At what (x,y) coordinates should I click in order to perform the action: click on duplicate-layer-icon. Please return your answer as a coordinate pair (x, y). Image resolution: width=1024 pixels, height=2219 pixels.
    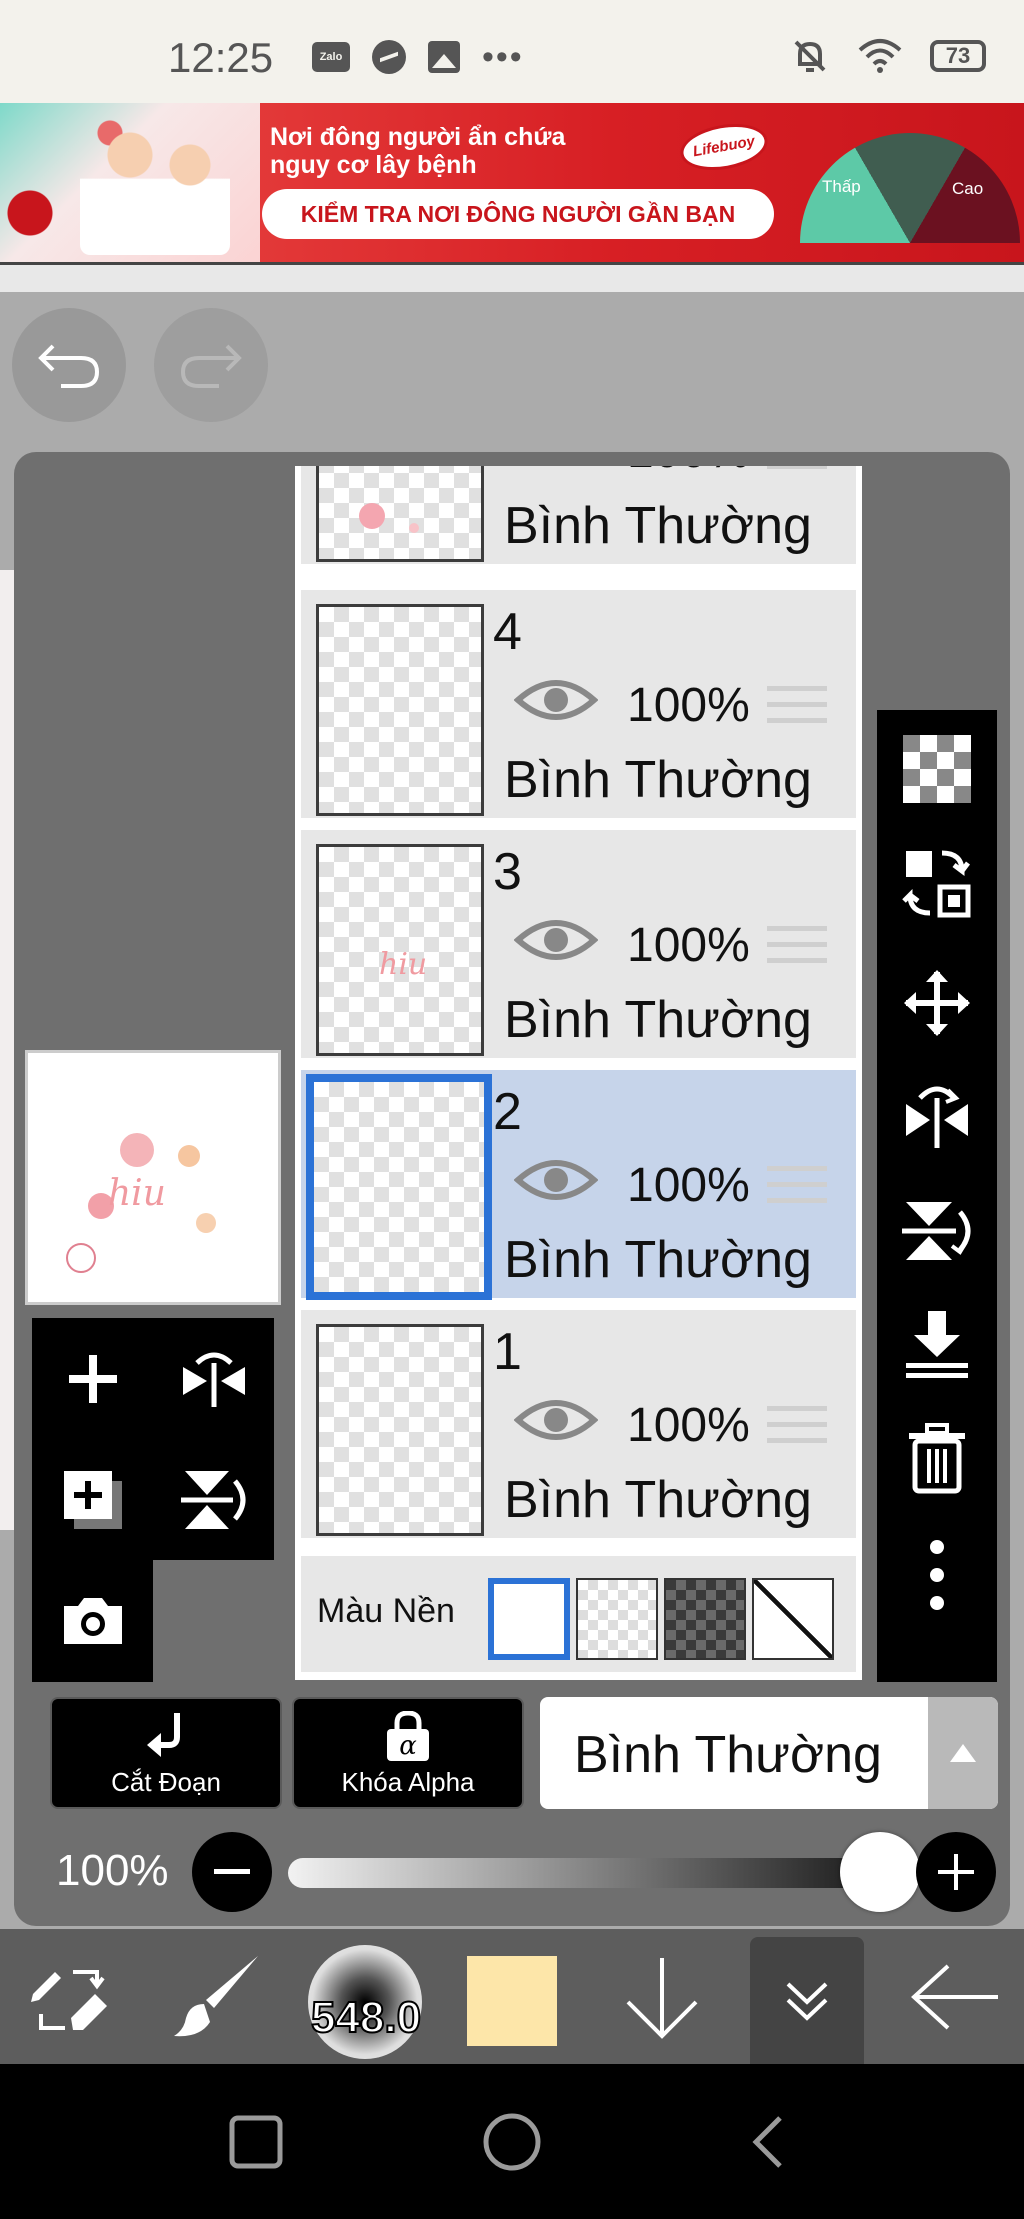
    Looking at the image, I should click on (92, 1499).